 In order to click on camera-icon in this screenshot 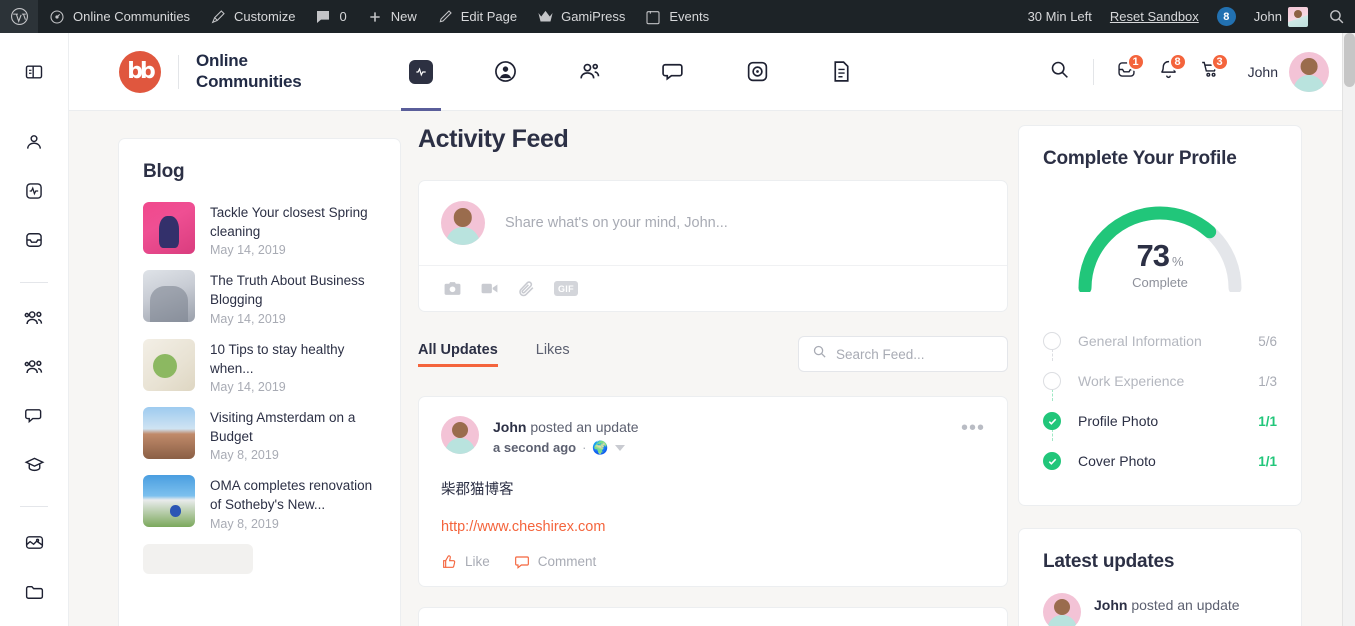, I will do `click(452, 288)`.